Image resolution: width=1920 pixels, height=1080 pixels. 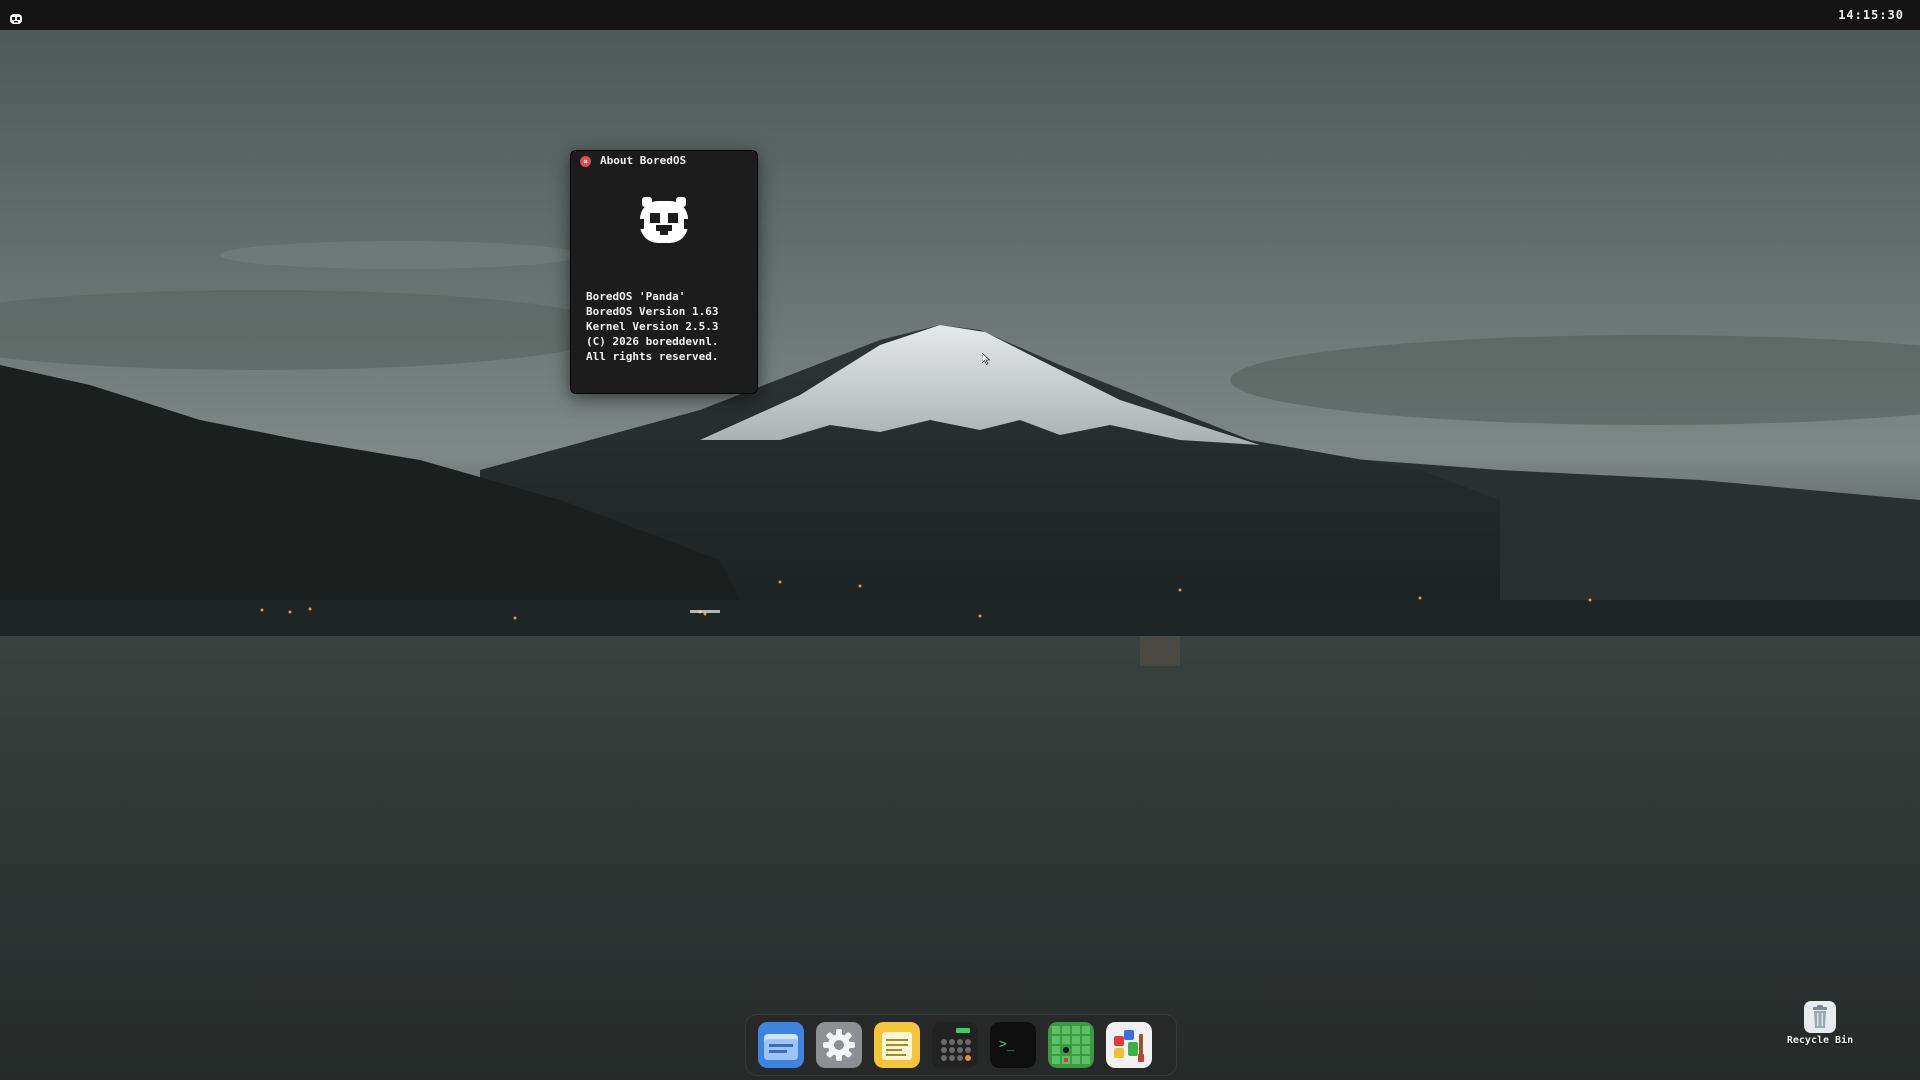 I want to click on kernel-version: Kernel Version 2.5.3, so click(x=652, y=326).